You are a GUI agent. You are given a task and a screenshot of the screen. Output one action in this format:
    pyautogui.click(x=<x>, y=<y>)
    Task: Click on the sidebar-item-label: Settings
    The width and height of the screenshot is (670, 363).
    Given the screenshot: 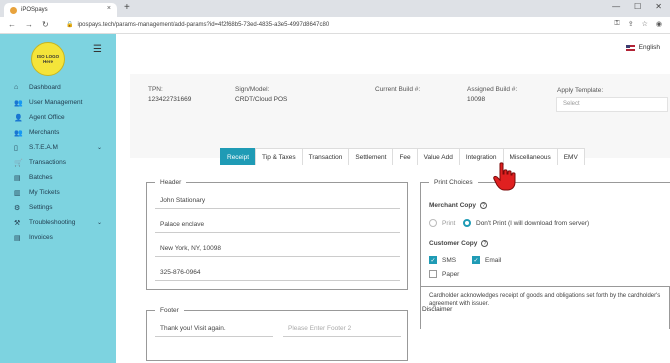 What is the action you would take?
    pyautogui.click(x=41, y=207)
    